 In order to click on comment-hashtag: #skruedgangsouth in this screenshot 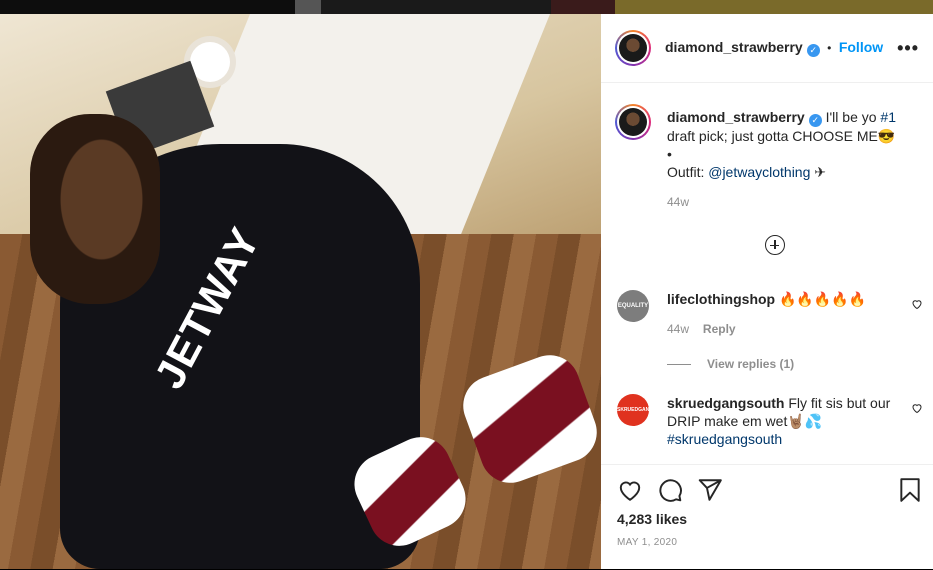, I will do `click(724, 439)`.